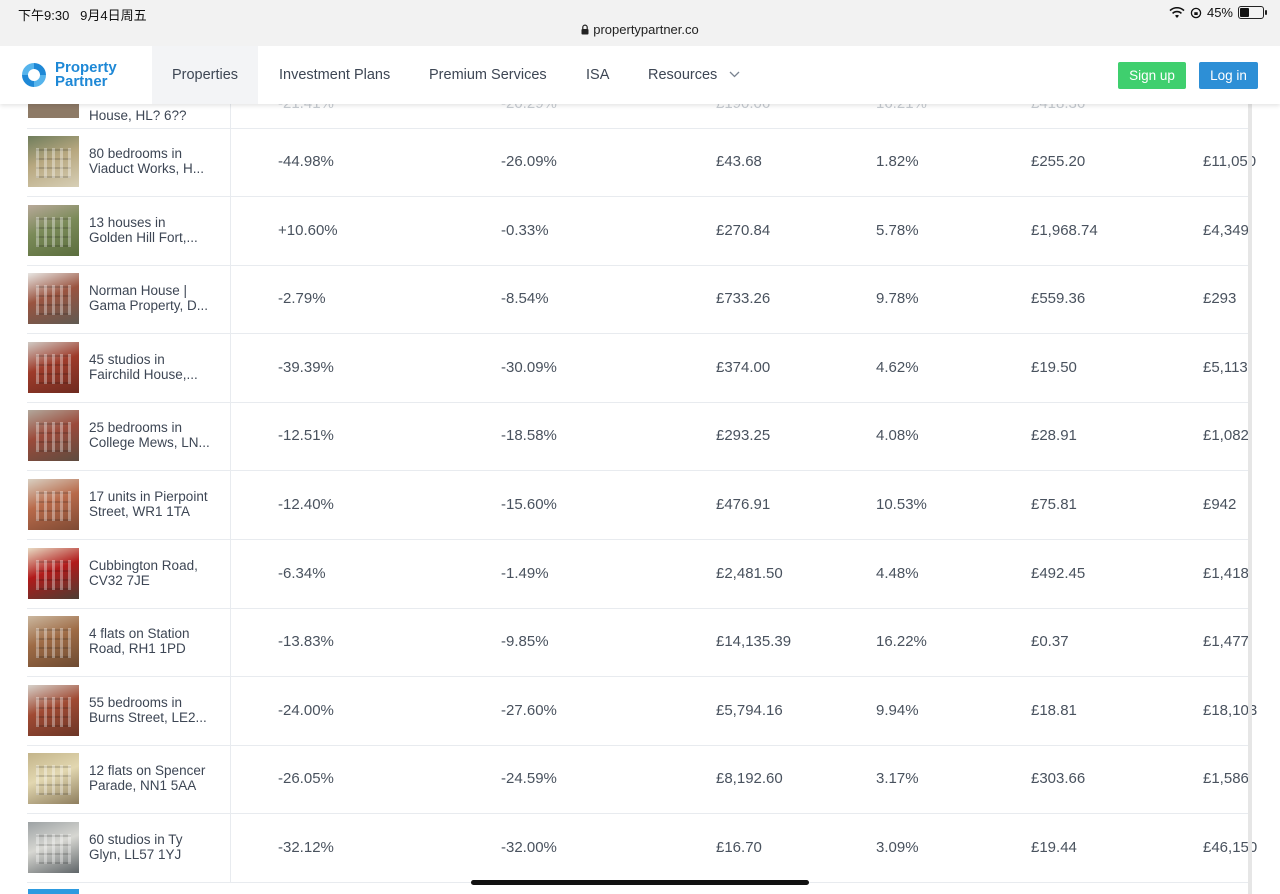  What do you see at coordinates (1050, 642) in the screenshot?
I see `cell-amount: £0.37` at bounding box center [1050, 642].